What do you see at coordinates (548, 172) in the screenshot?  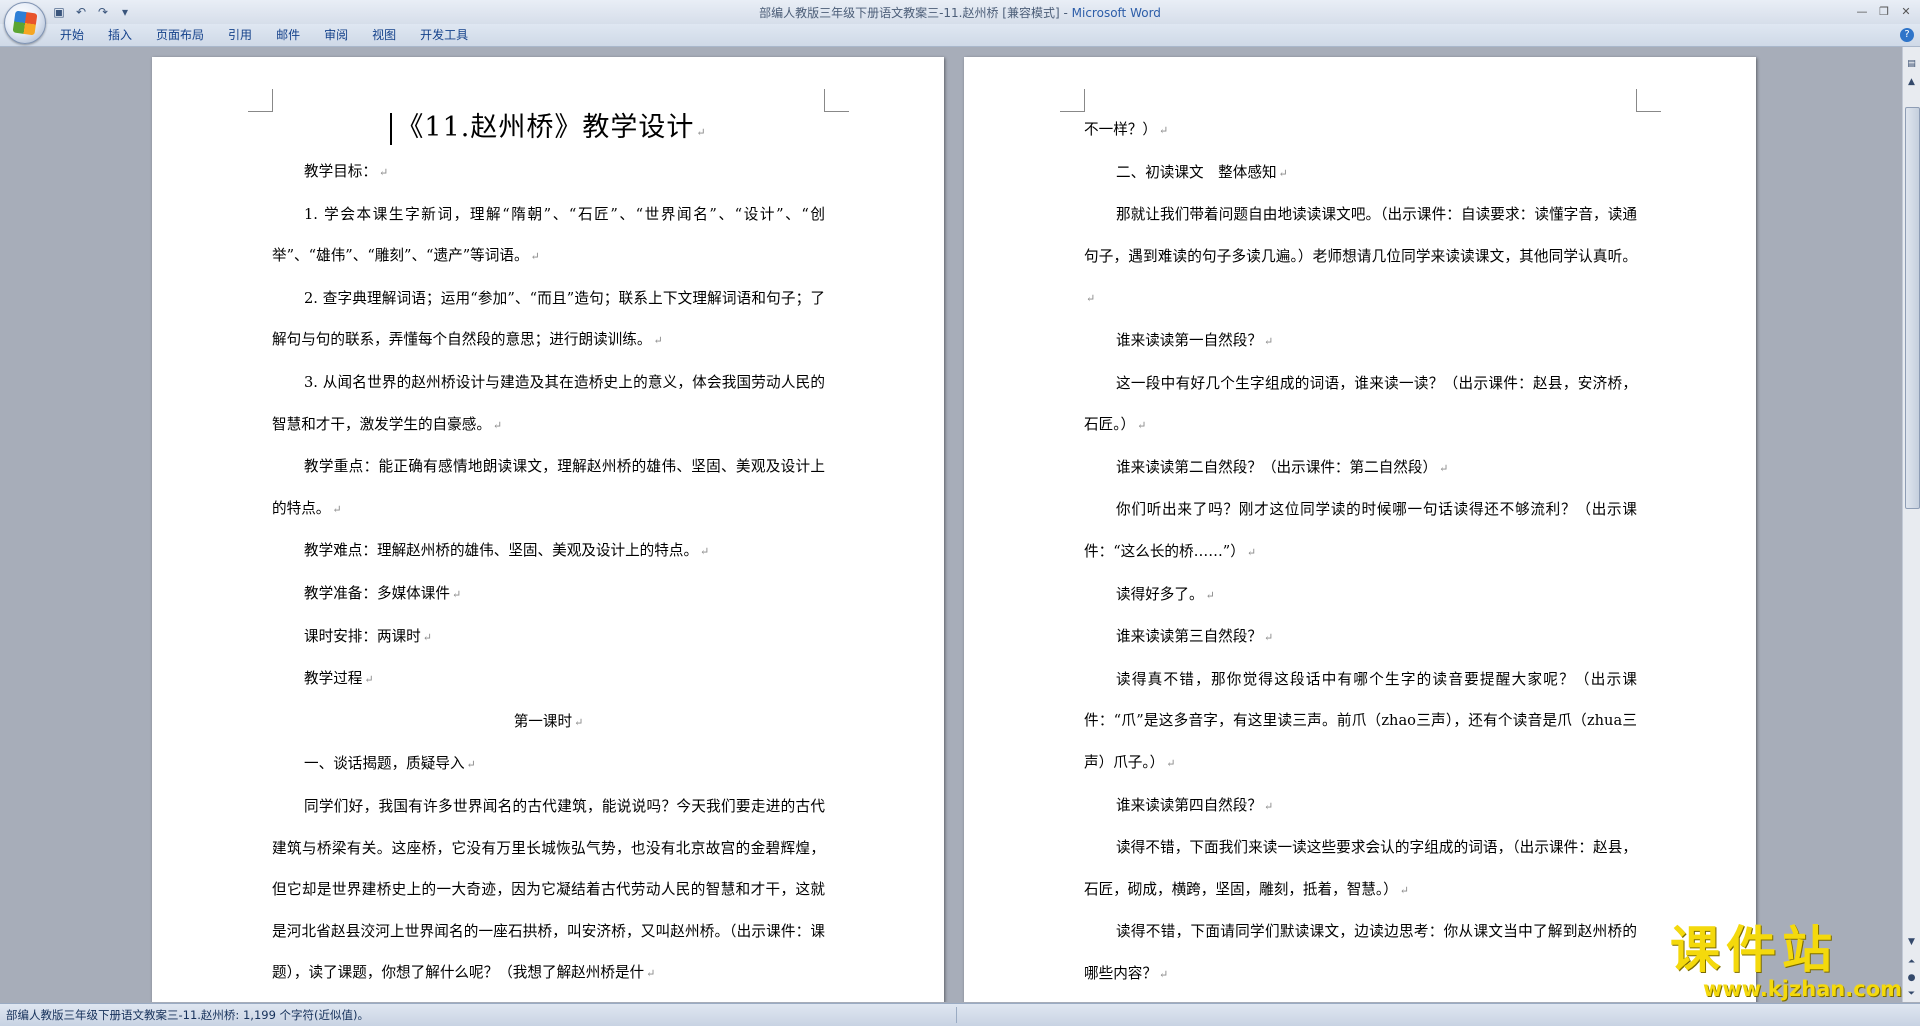 I see `document-paragraph: 教学目标： ↵` at bounding box center [548, 172].